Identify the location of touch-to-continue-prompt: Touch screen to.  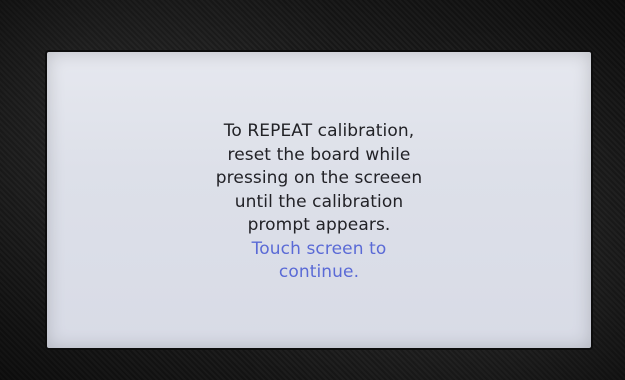
(319, 250).